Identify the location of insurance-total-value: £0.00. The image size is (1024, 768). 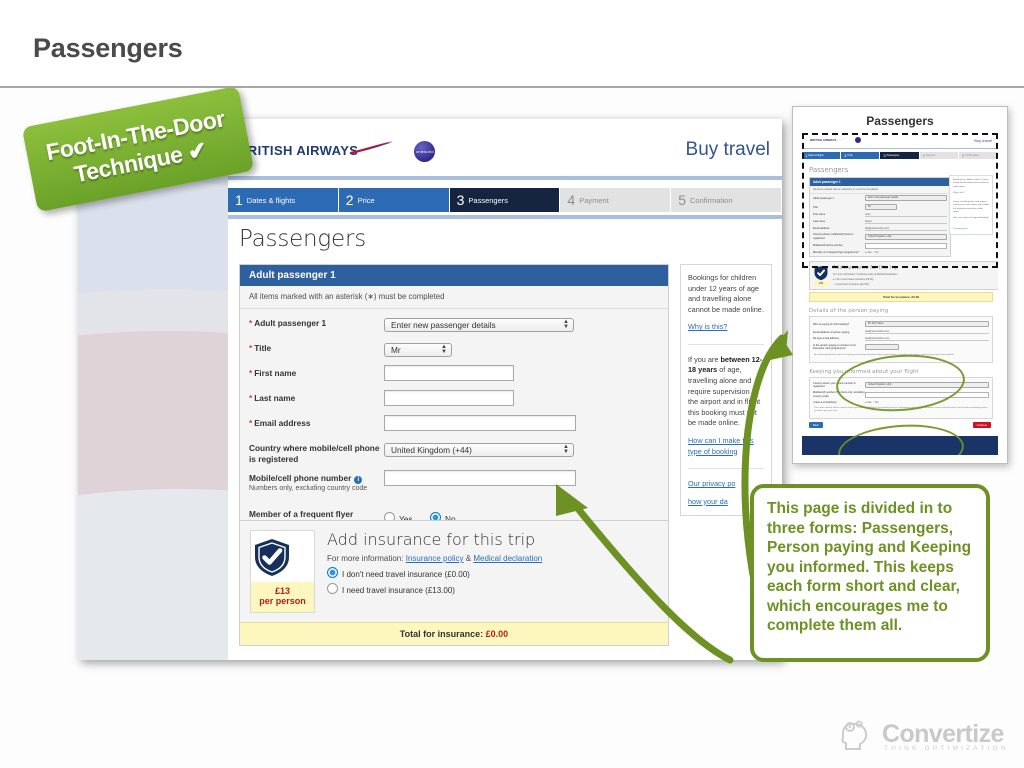
(497, 633).